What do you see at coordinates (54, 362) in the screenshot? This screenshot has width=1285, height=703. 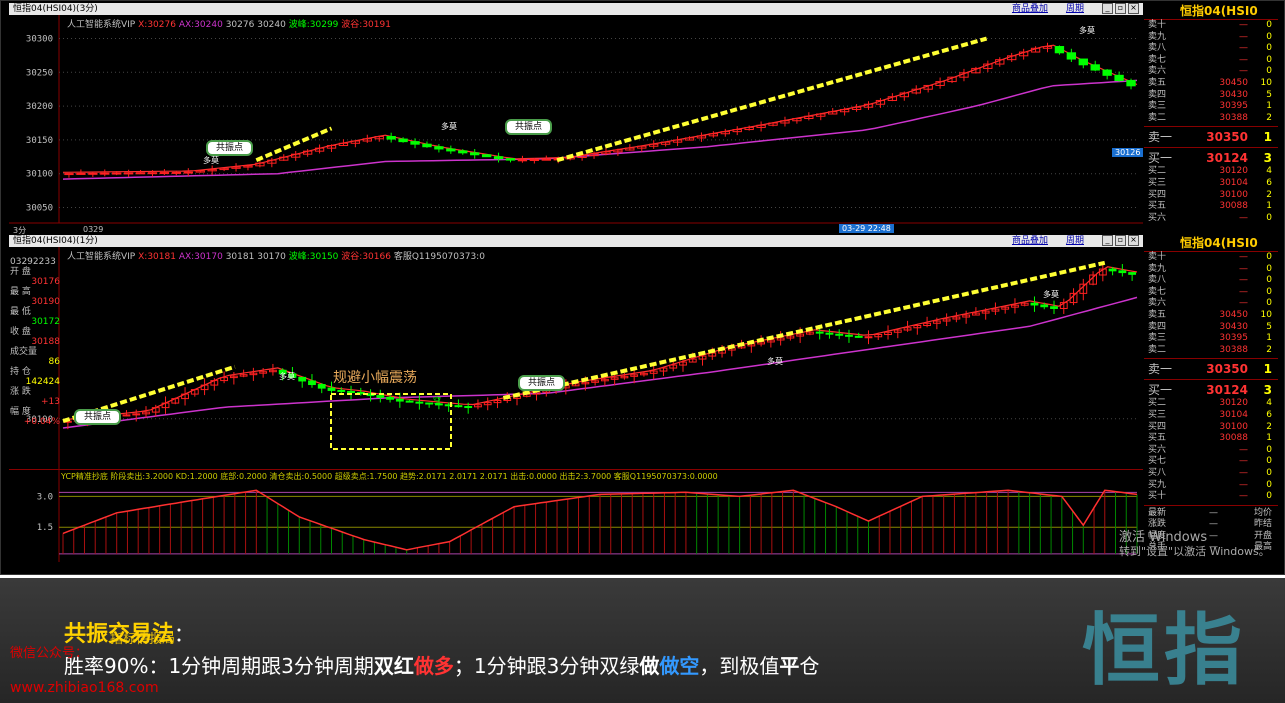 I see `info-value: 86` at bounding box center [54, 362].